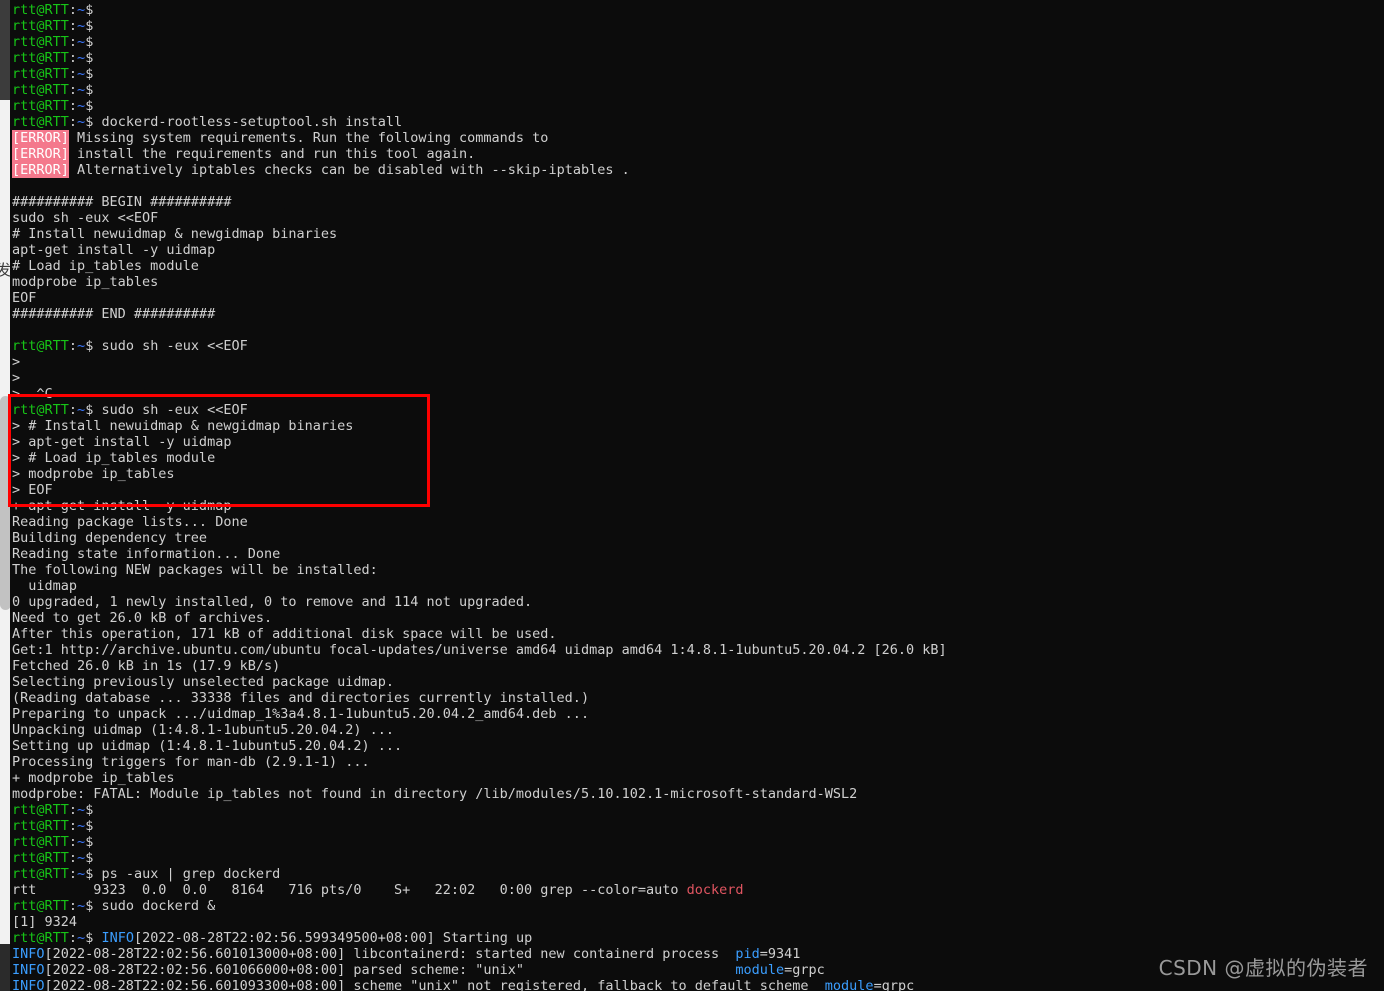 This screenshot has height=991, width=1384. Describe the element at coordinates (697, 394) in the screenshot. I see `terminal-line: > ^C` at that location.